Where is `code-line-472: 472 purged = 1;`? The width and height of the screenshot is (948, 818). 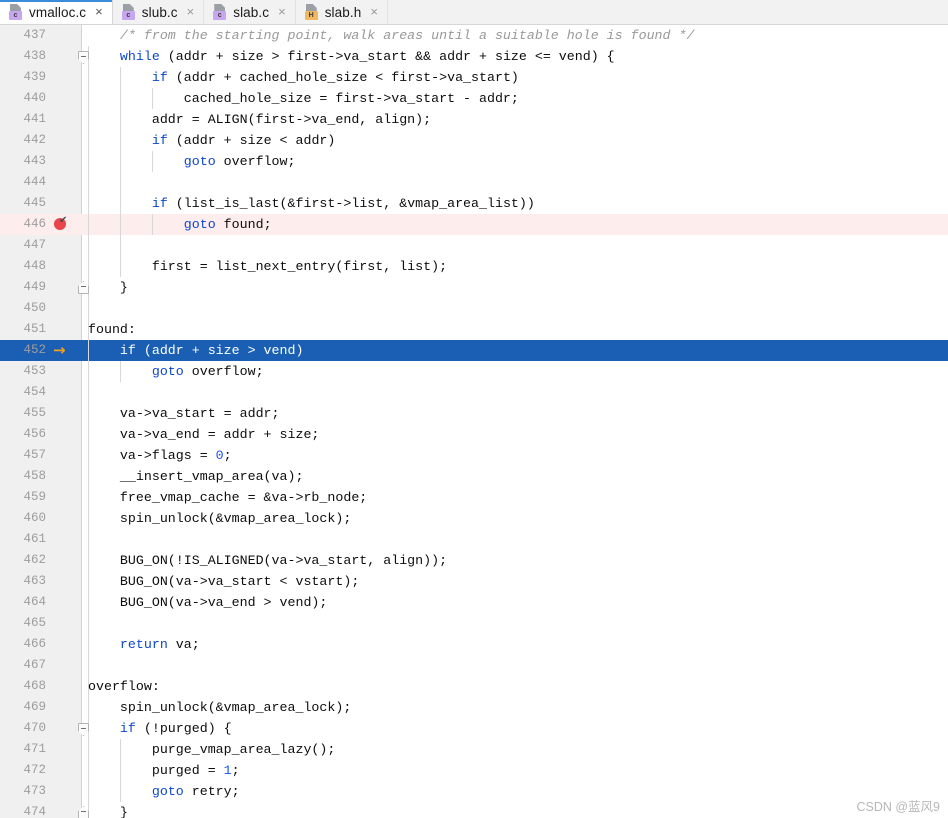 code-line-472: 472 purged = 1; is located at coordinates (474, 770).